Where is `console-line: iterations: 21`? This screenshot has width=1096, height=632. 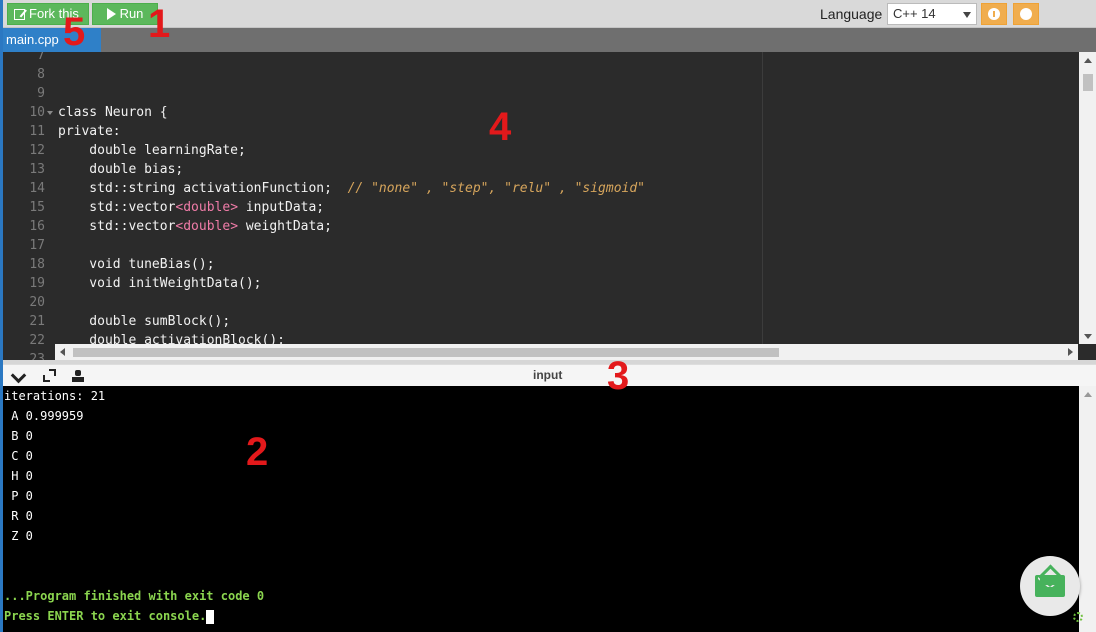
console-line: iterations: 21 is located at coordinates (54, 396).